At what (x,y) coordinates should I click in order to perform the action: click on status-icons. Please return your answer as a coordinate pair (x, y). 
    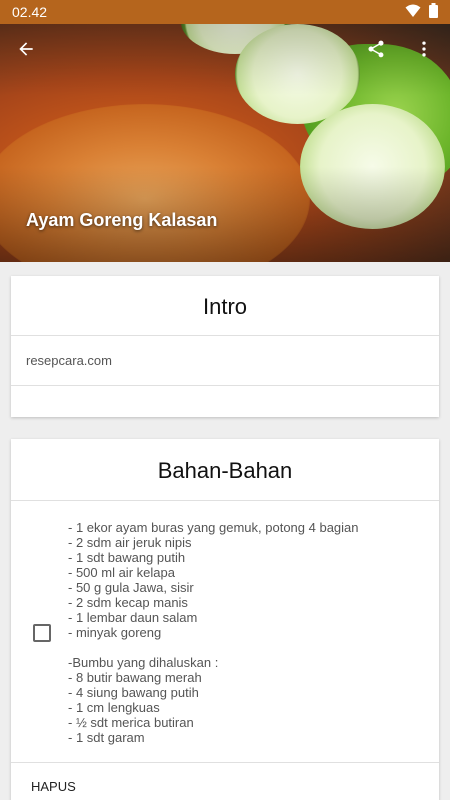
    Looking at the image, I should click on (421, 12).